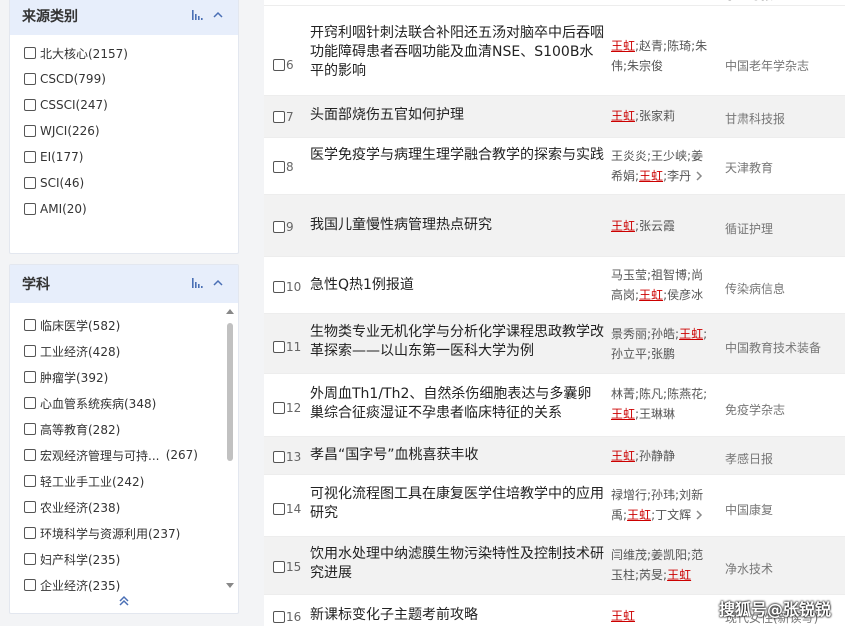 The image size is (845, 626). Describe the element at coordinates (124, 377) in the screenshot. I see `filter-option: 肿瘤学(392)` at that location.